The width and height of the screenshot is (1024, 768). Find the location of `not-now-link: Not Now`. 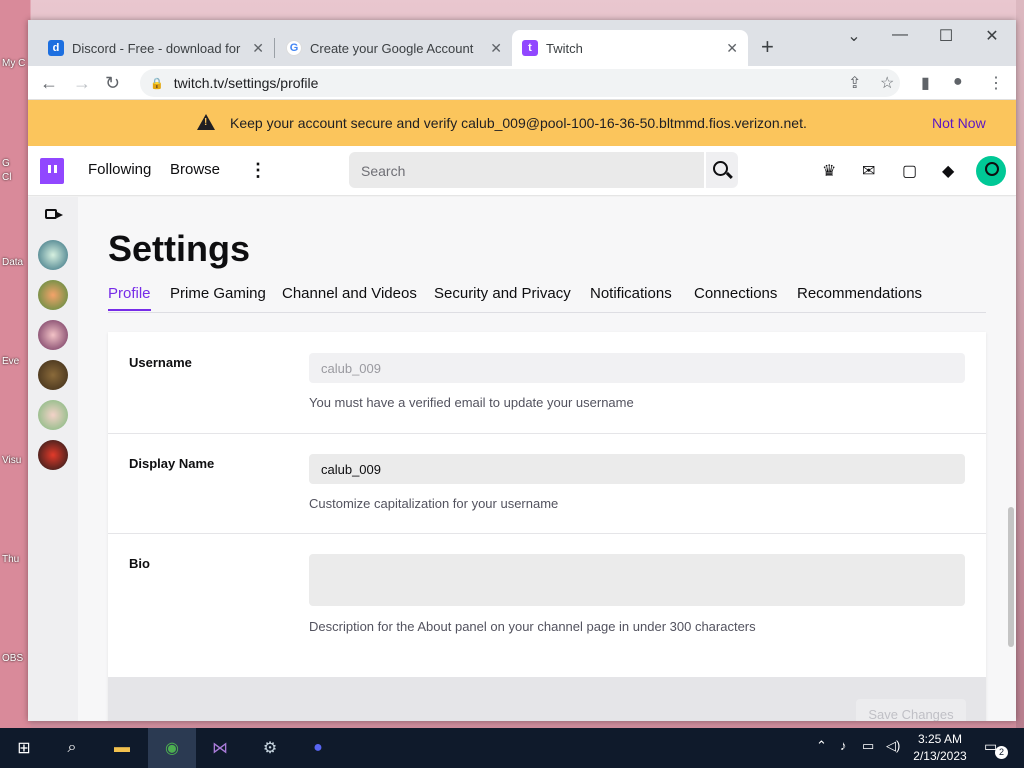

not-now-link: Not Now is located at coordinates (959, 123).